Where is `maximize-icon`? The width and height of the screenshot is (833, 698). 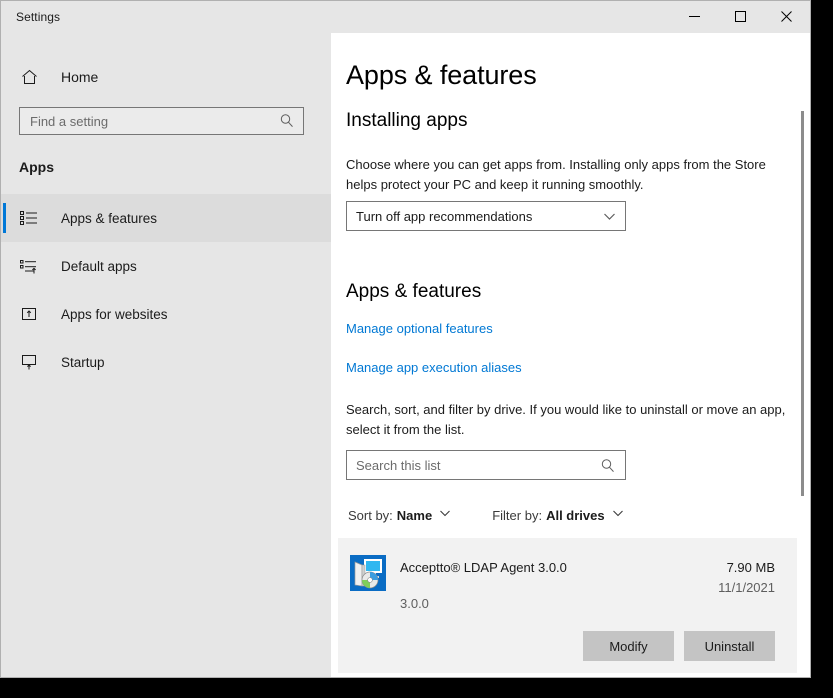 maximize-icon is located at coordinates (740, 16).